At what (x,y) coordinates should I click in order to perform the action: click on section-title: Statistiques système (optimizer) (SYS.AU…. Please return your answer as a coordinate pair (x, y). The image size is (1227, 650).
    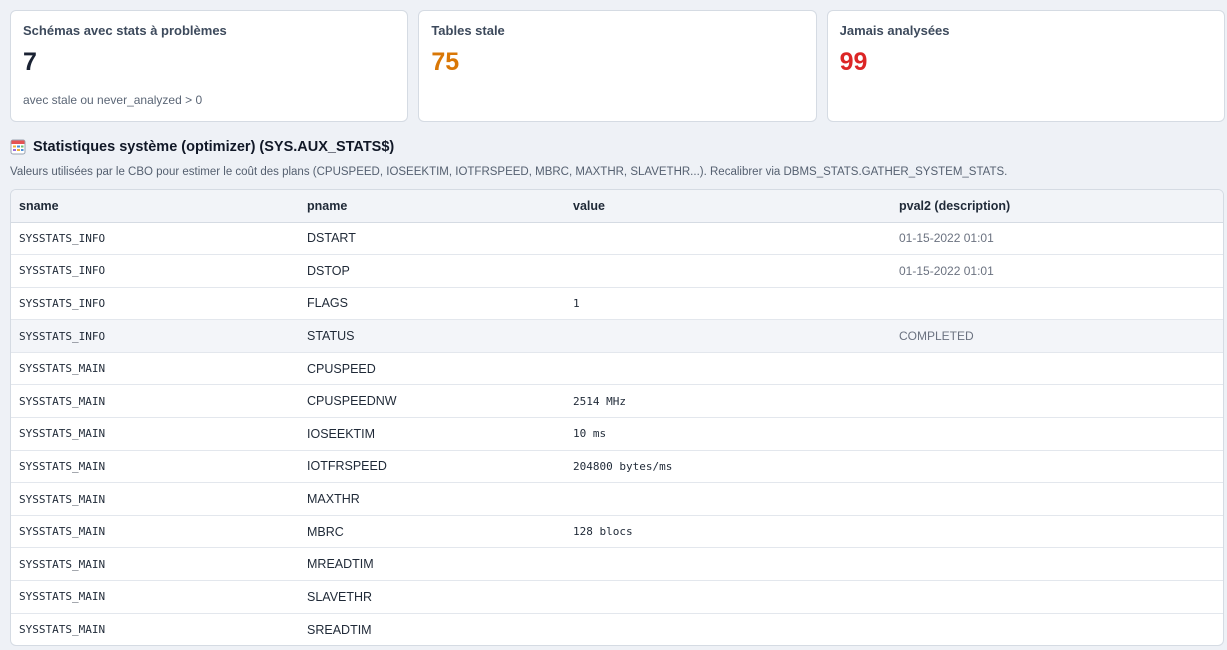
    Looking at the image, I should click on (214, 147).